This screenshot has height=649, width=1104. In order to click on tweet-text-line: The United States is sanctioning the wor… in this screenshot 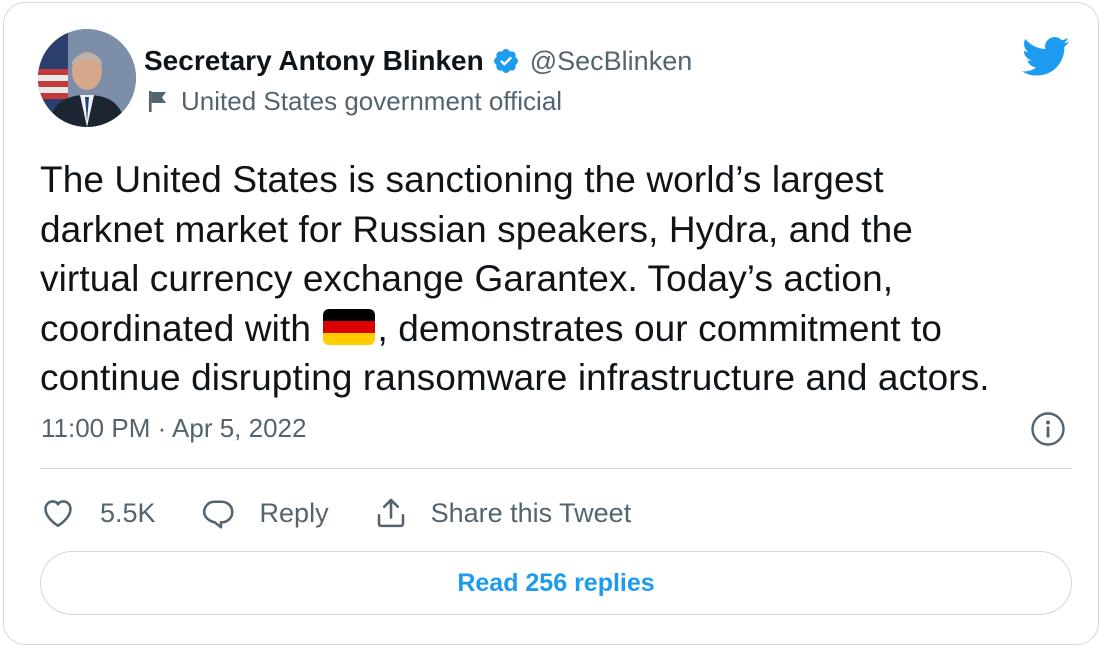, I will do `click(462, 179)`.